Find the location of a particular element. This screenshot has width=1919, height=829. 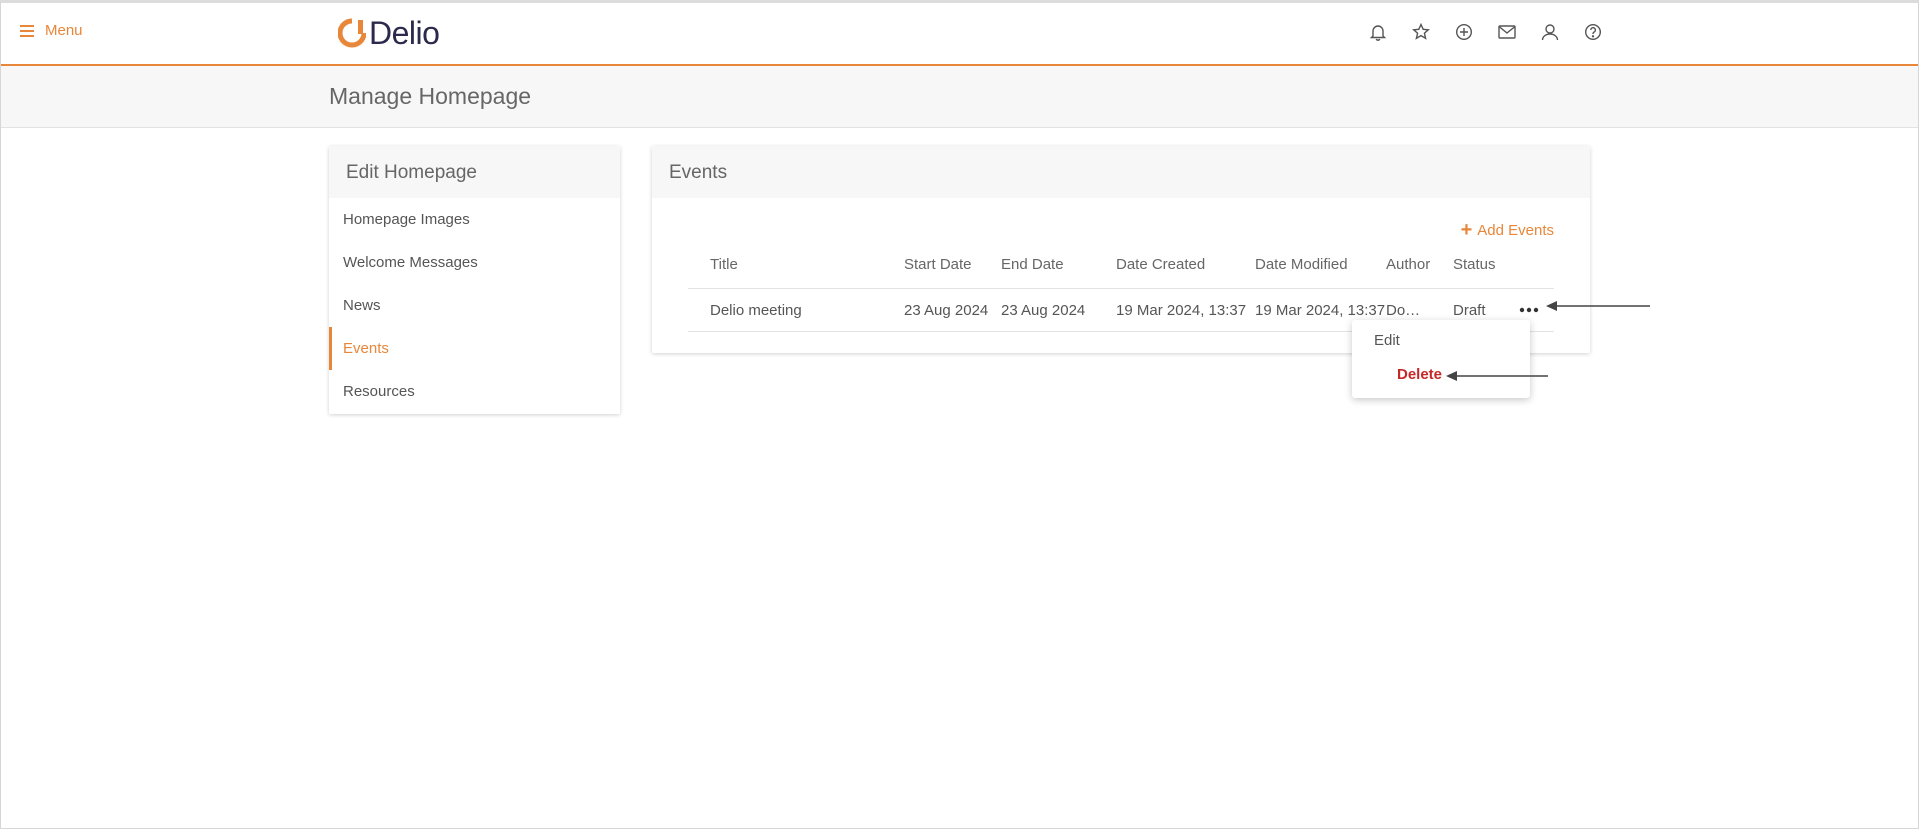

help-icon is located at coordinates (1592, 32).